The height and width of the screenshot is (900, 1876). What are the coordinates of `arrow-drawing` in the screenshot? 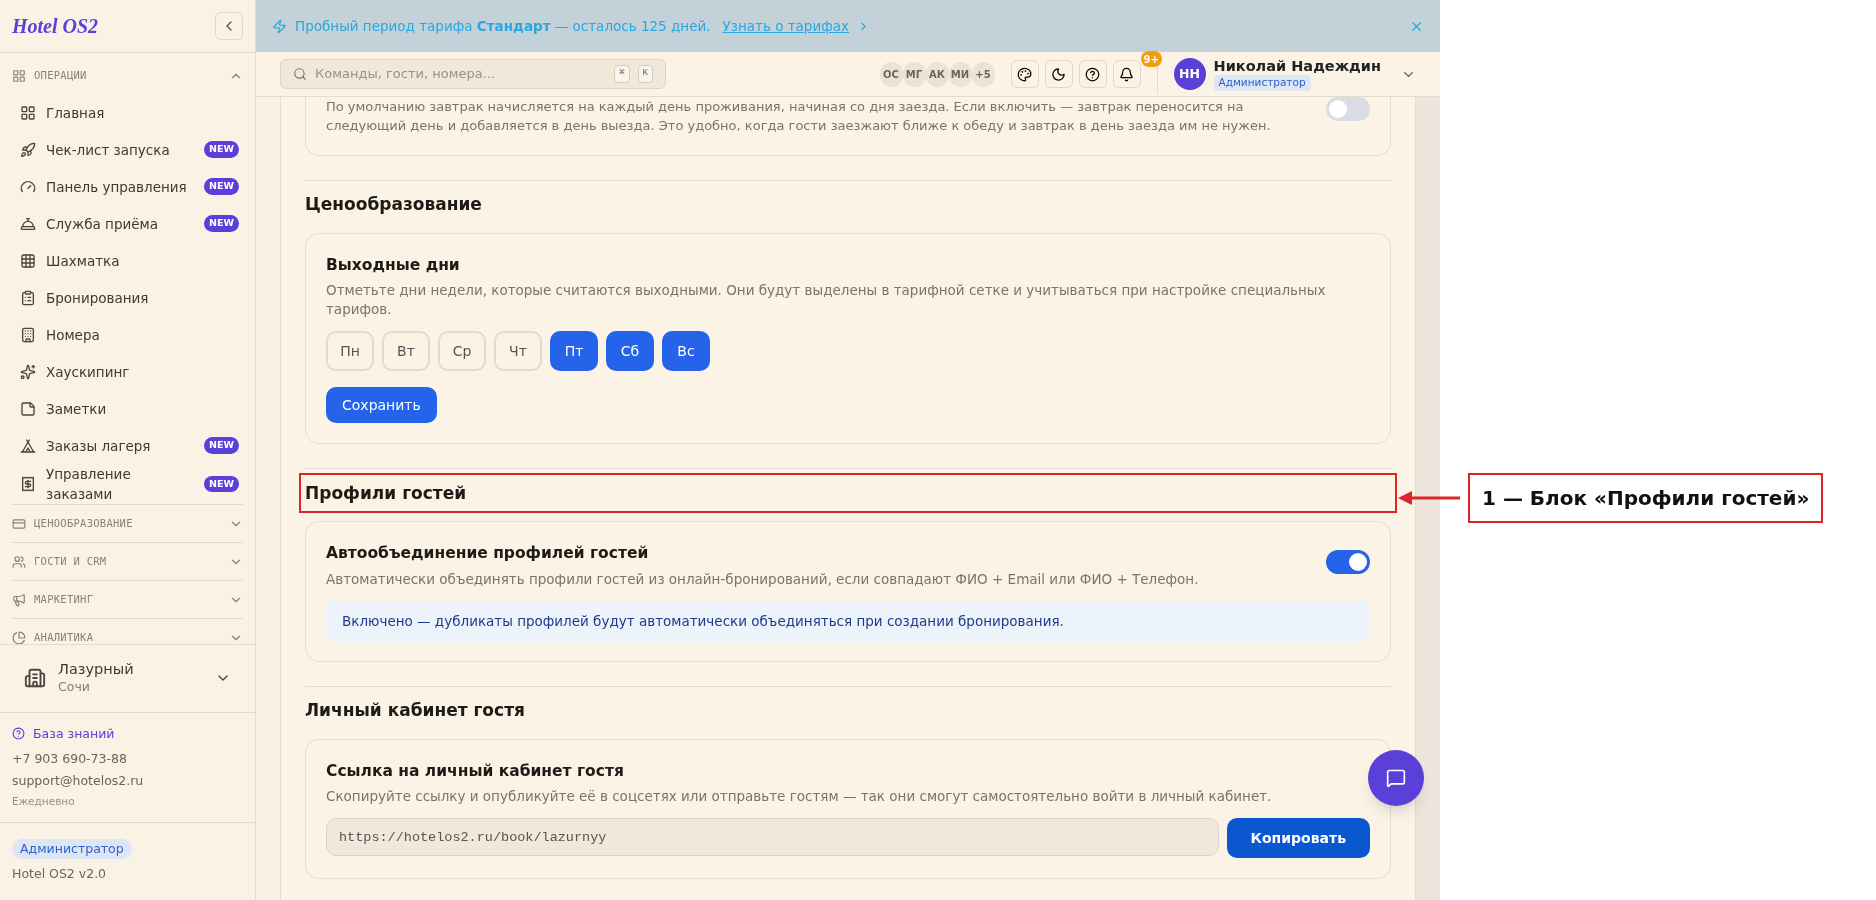 It's located at (1429, 498).